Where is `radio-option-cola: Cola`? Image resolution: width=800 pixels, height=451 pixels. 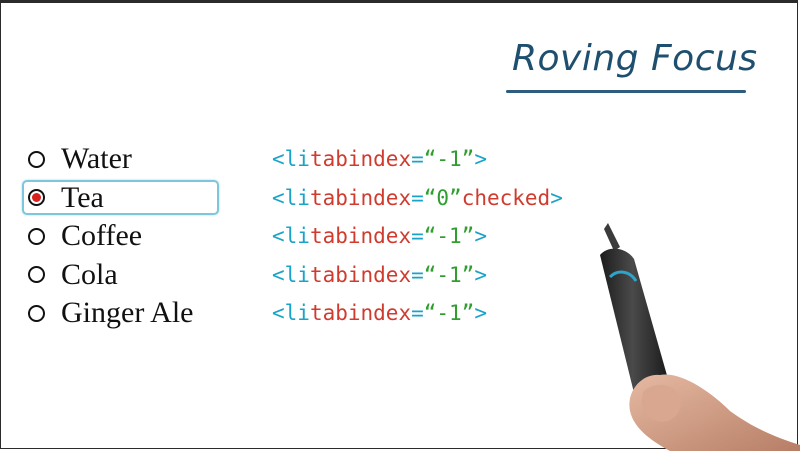
radio-option-cola: Cola is located at coordinates (109, 275).